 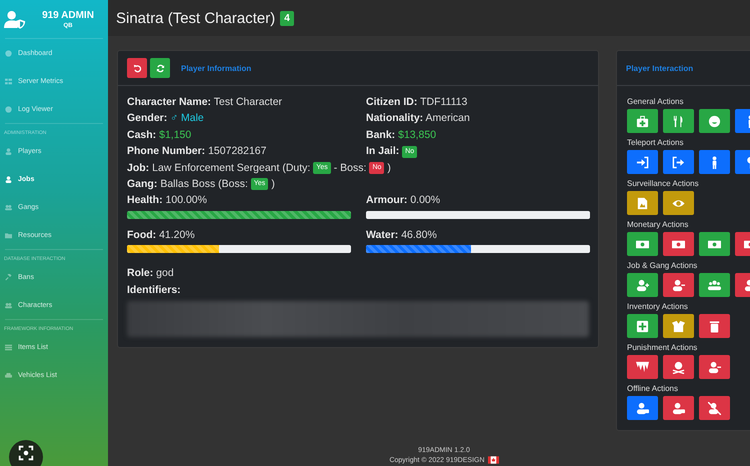 I want to click on info-field: Character Name: Test Character, so click(x=239, y=102).